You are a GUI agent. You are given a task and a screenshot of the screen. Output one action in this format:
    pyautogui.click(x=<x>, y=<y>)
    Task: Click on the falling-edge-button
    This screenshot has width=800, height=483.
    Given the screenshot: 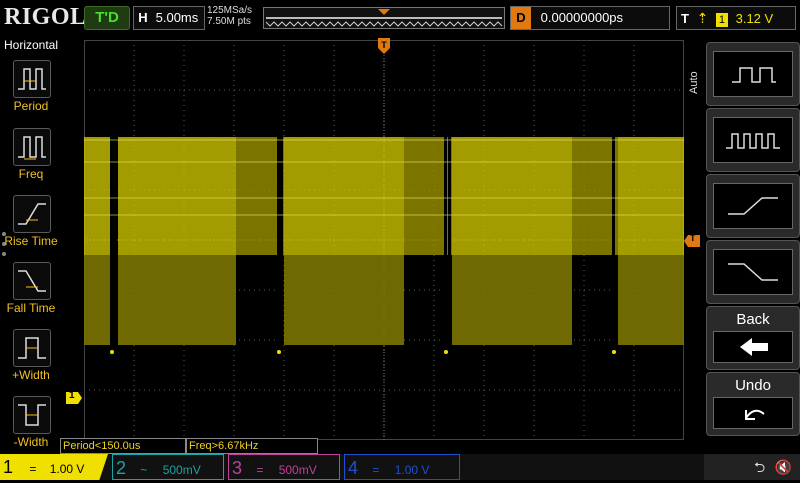 What is the action you would take?
    pyautogui.click(x=753, y=272)
    